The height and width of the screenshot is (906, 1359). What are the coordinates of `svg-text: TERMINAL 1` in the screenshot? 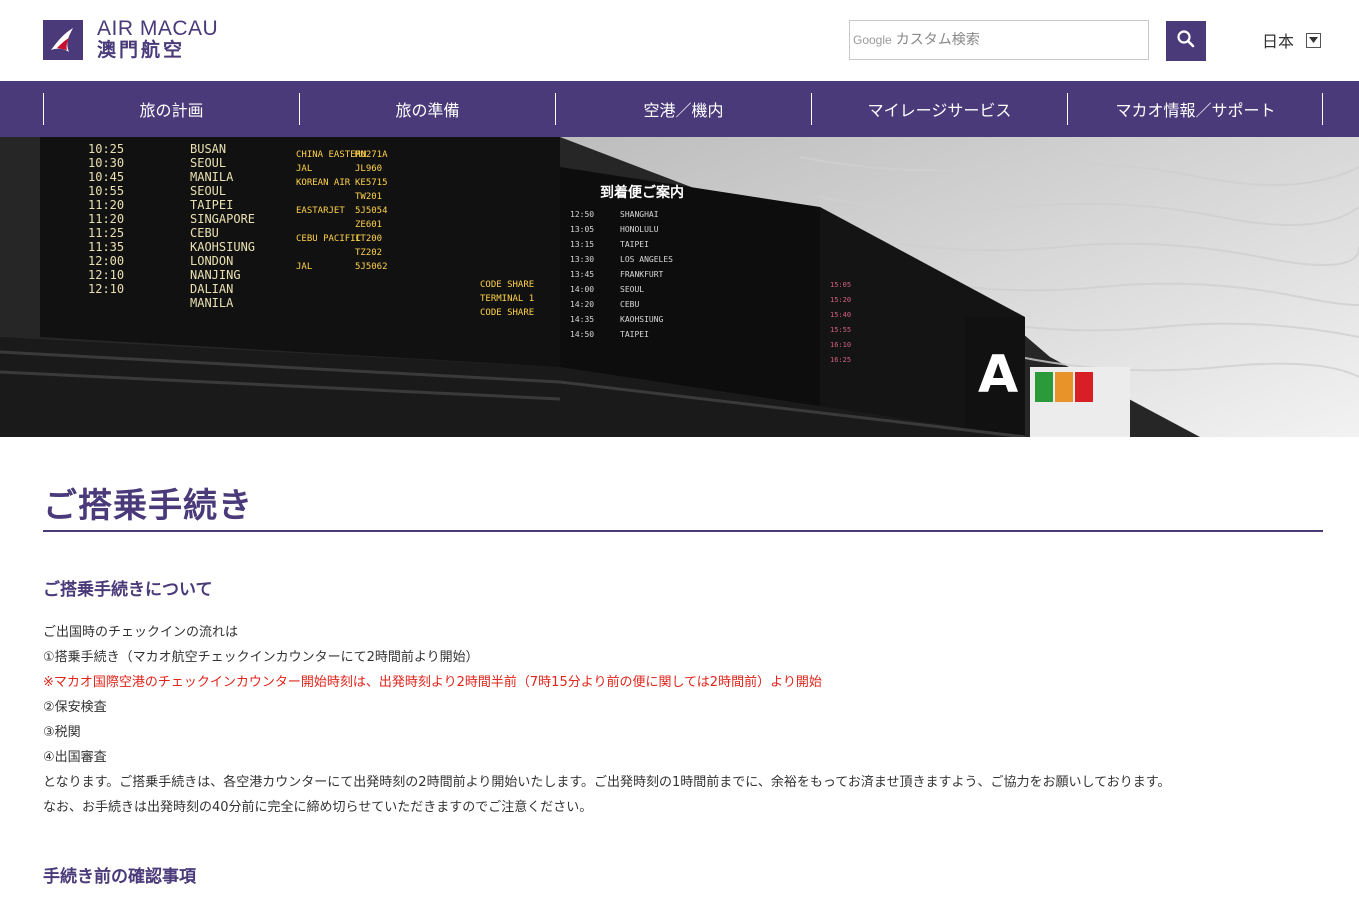 It's located at (507, 299).